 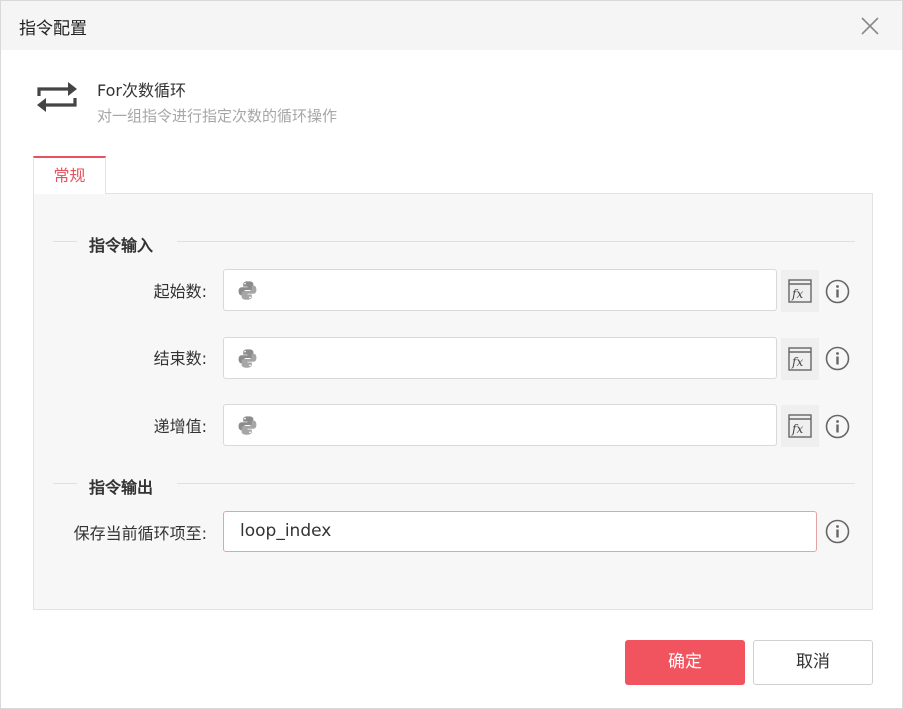 What do you see at coordinates (520, 531) in the screenshot?
I see `loop-variable-input: loop_index` at bounding box center [520, 531].